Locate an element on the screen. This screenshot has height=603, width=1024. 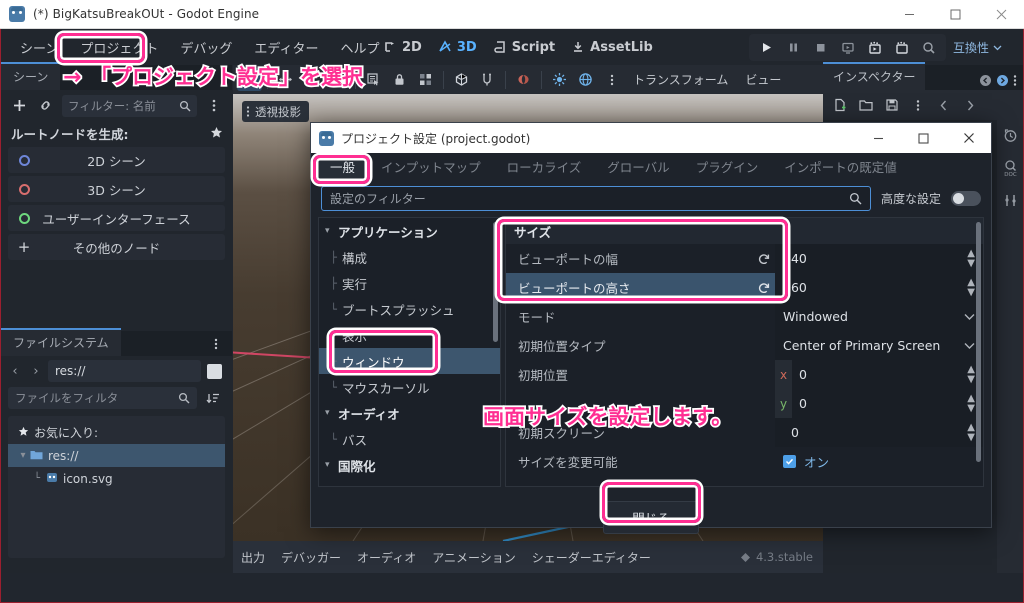
create-3d-scene-button: 3D シーン is located at coordinates (116, 189).